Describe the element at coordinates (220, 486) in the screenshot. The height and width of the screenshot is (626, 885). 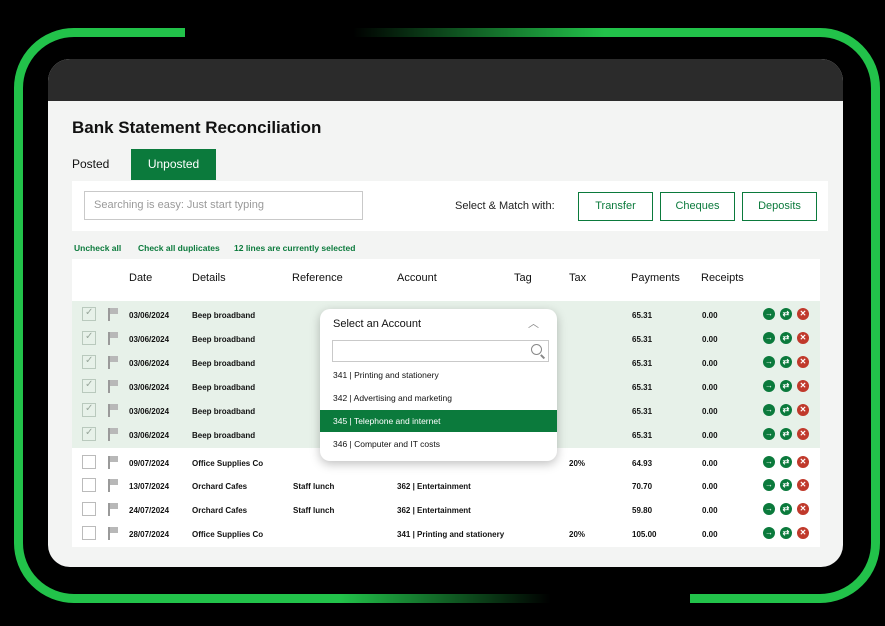
I see `details-cell: Orchard Cafes` at that location.